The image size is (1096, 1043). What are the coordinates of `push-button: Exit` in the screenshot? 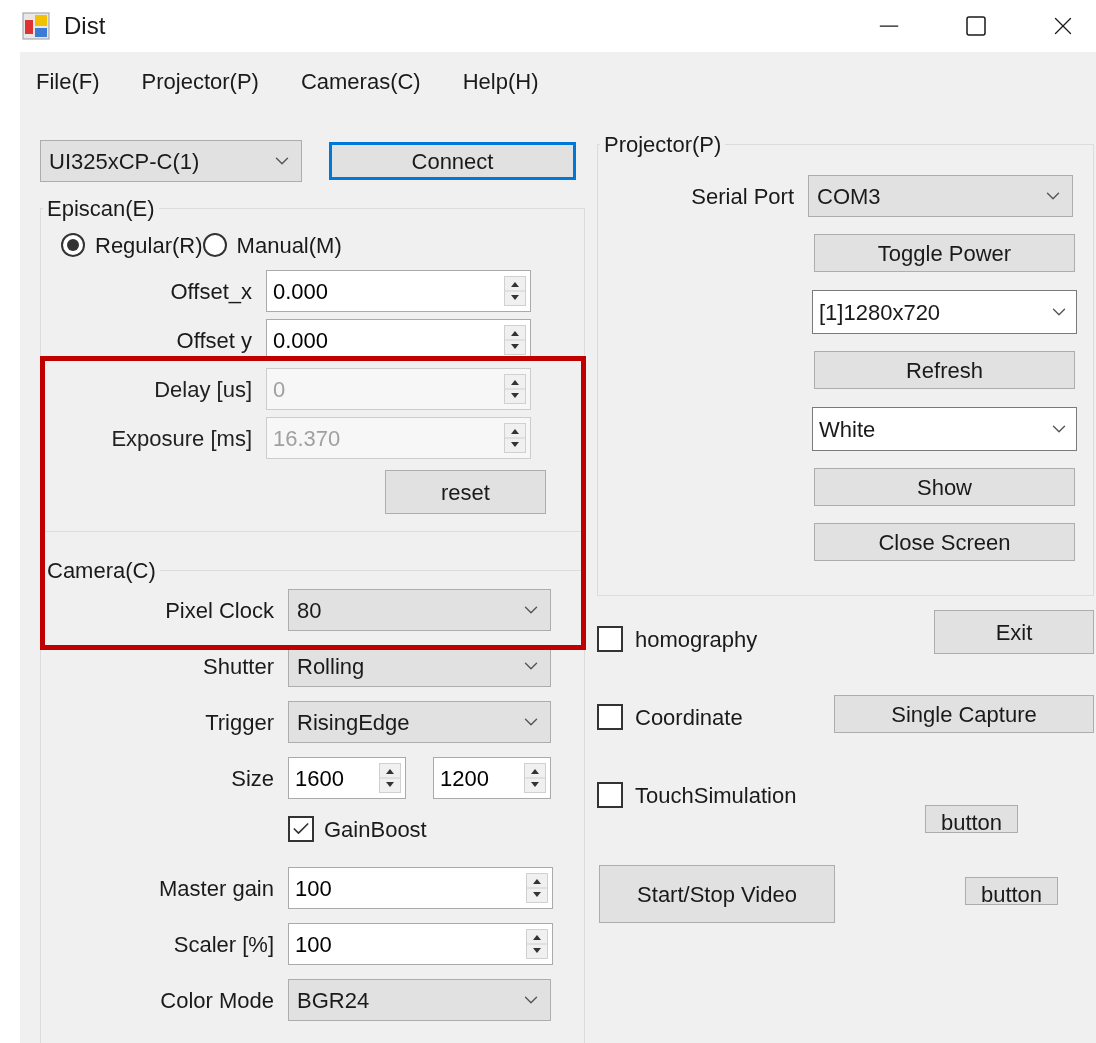 It's located at (1014, 632).